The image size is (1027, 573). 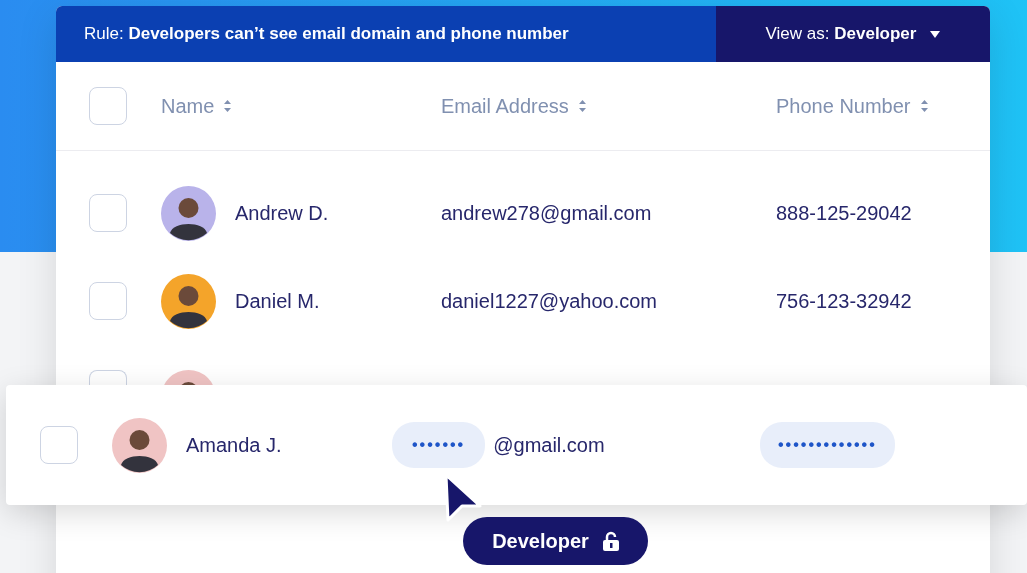 I want to click on name-cell: Andrew D., so click(x=282, y=213).